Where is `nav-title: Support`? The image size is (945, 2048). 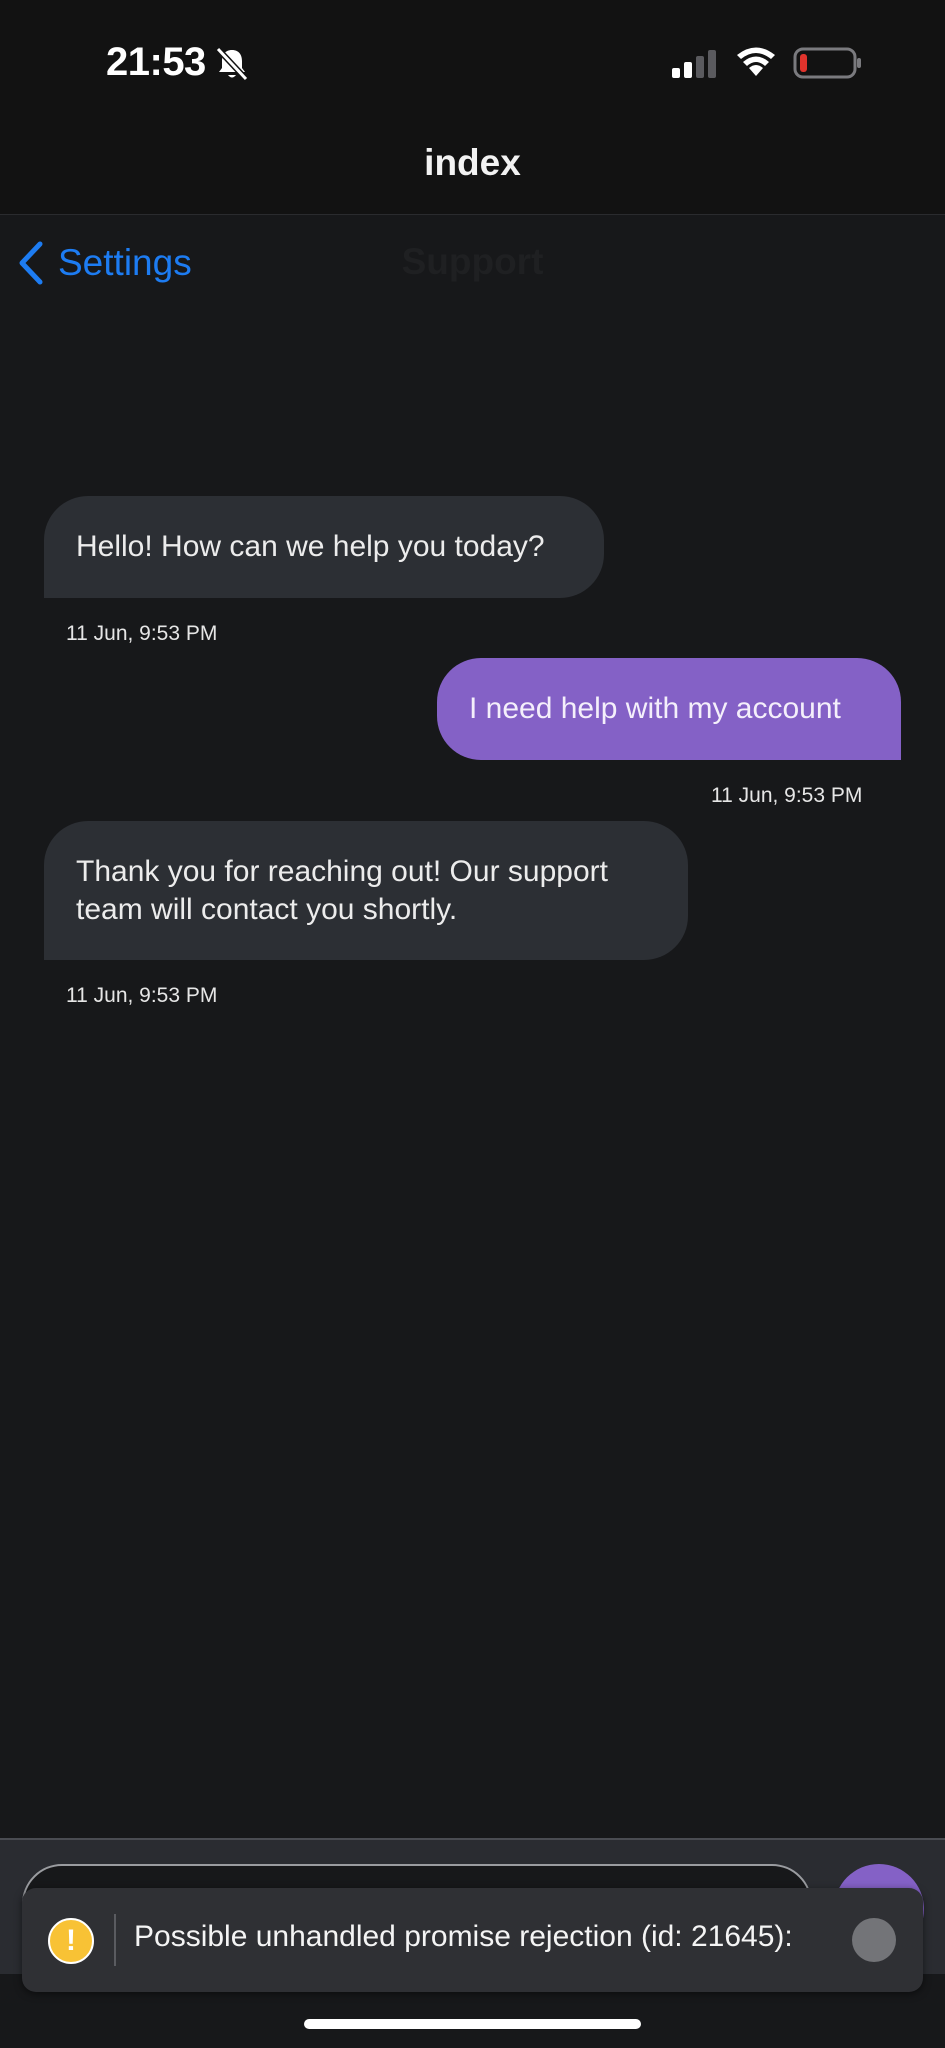 nav-title: Support is located at coordinates (472, 261).